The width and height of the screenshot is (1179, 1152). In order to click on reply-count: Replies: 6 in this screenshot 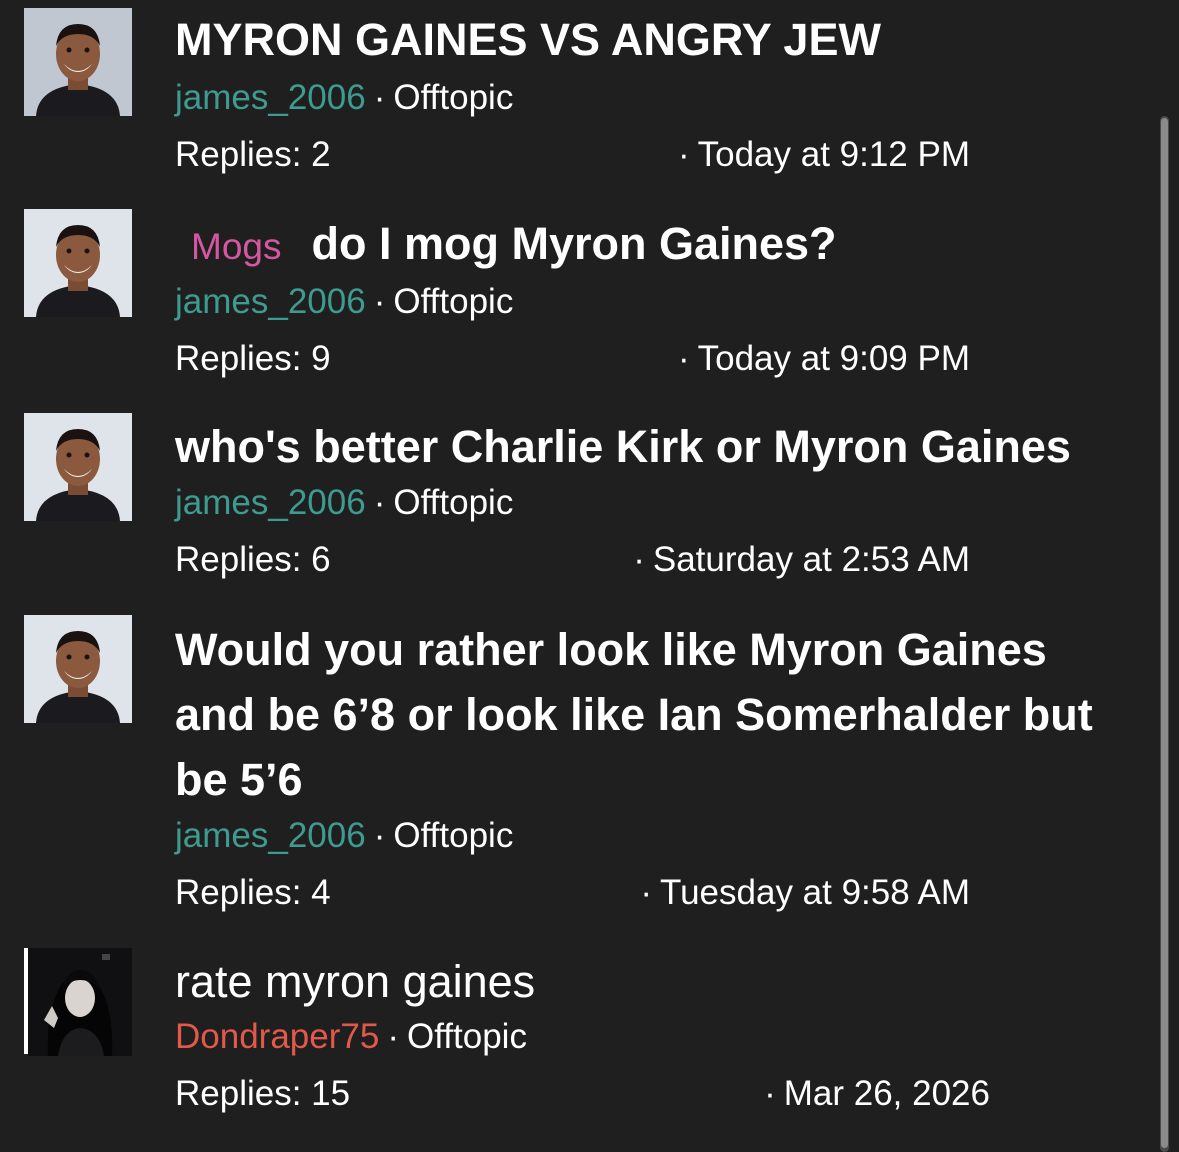, I will do `click(253, 559)`.